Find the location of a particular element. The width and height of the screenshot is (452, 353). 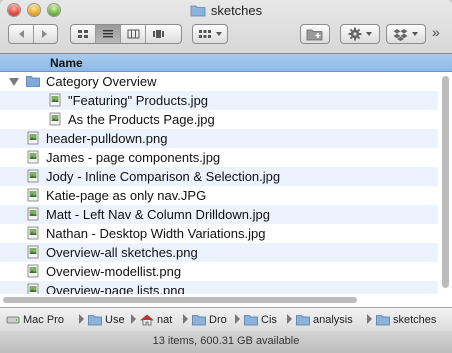

path-item-2: nat is located at coordinates (156, 319).